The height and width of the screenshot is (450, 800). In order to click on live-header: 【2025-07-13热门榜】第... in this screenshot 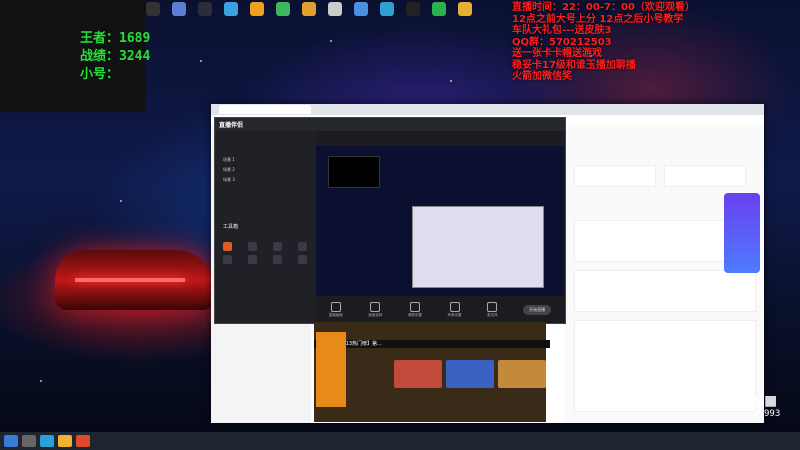, I will do `click(432, 344)`.